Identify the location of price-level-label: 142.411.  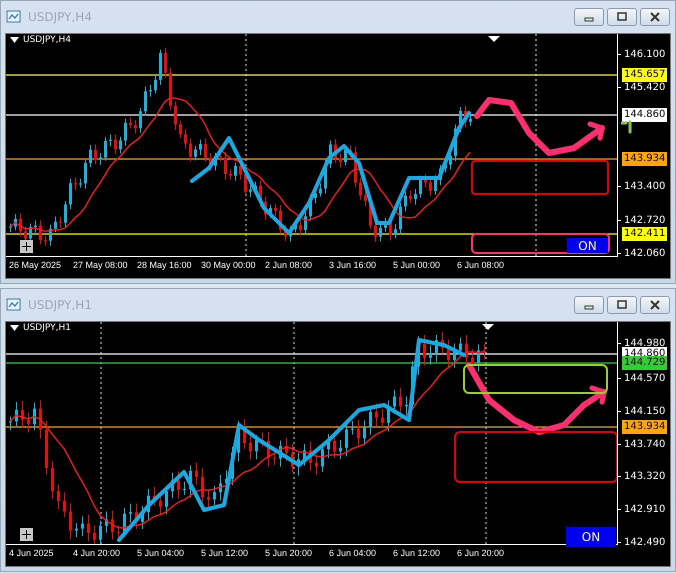
(645, 234).